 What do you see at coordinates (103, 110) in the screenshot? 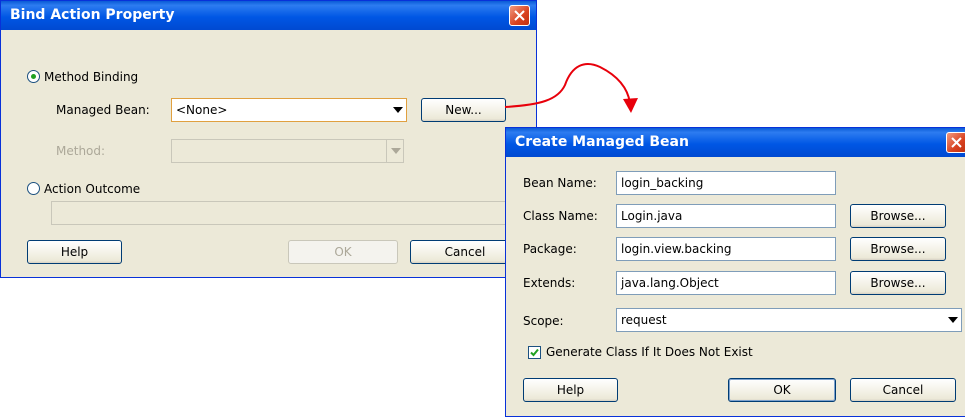
I see `managed-bean-label: Managed Bean:` at bounding box center [103, 110].